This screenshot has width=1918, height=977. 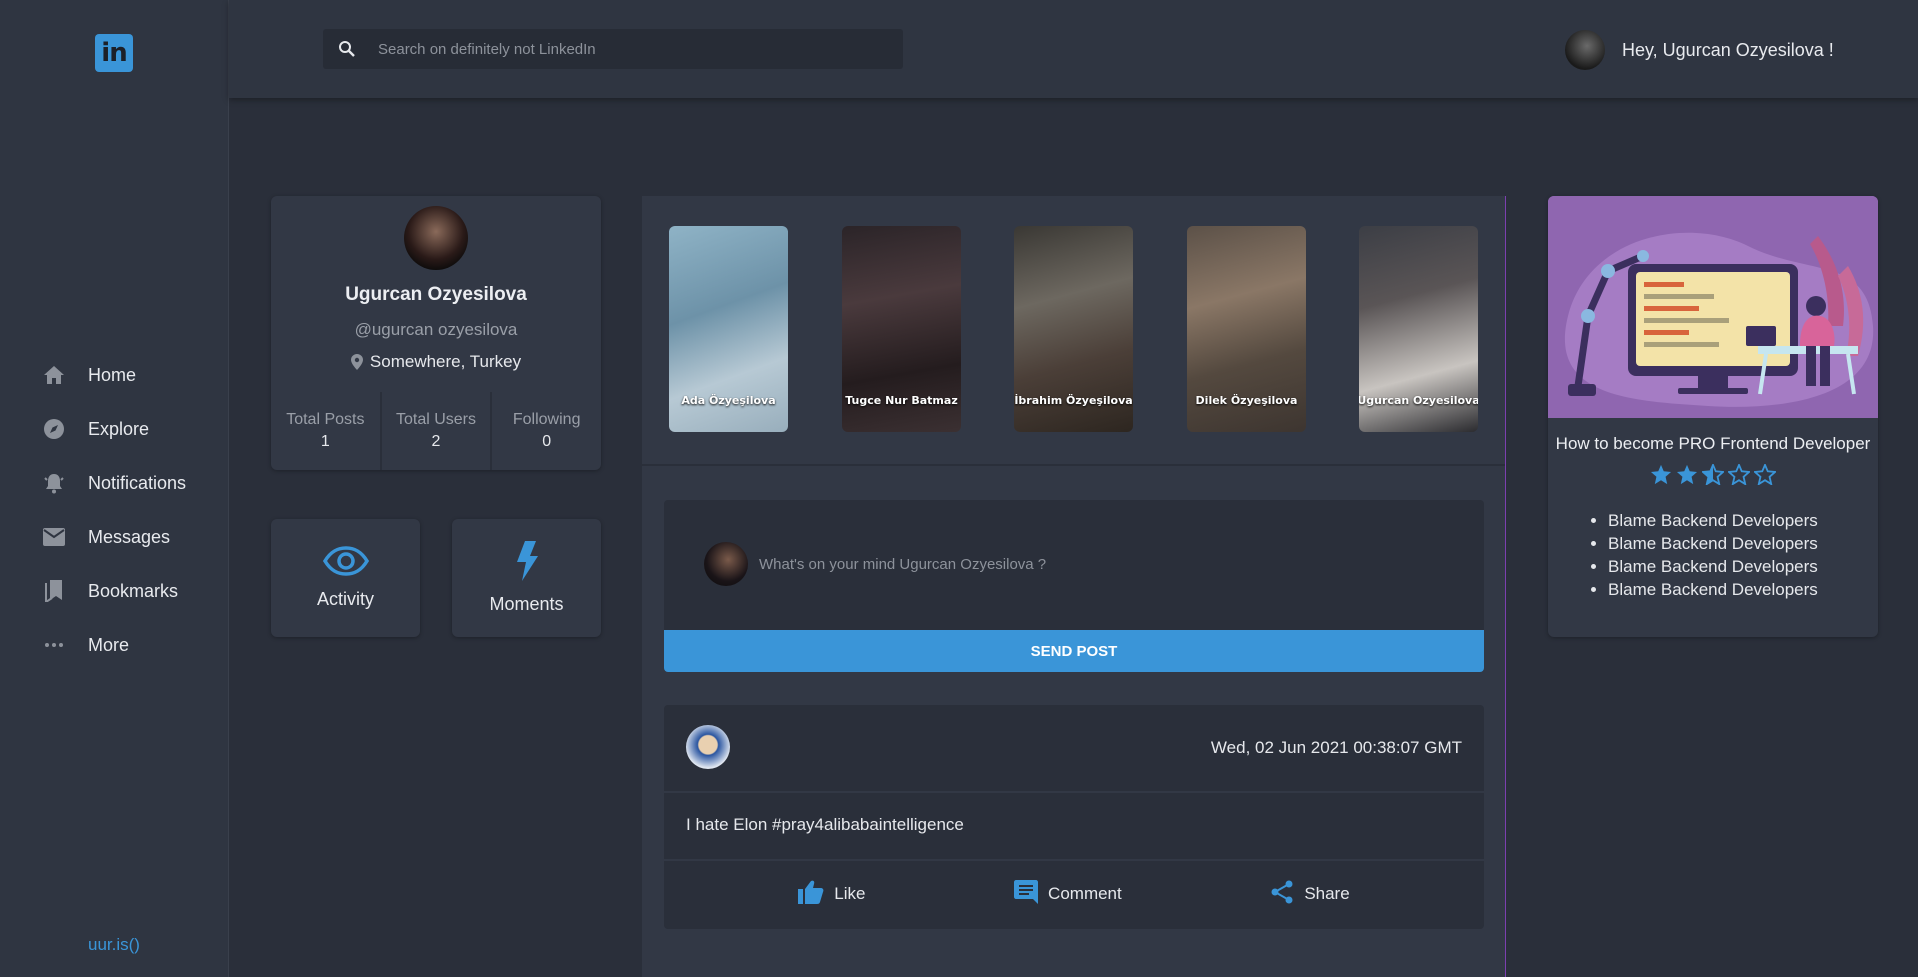 I want to click on activity-tile: Activity, so click(x=345, y=578).